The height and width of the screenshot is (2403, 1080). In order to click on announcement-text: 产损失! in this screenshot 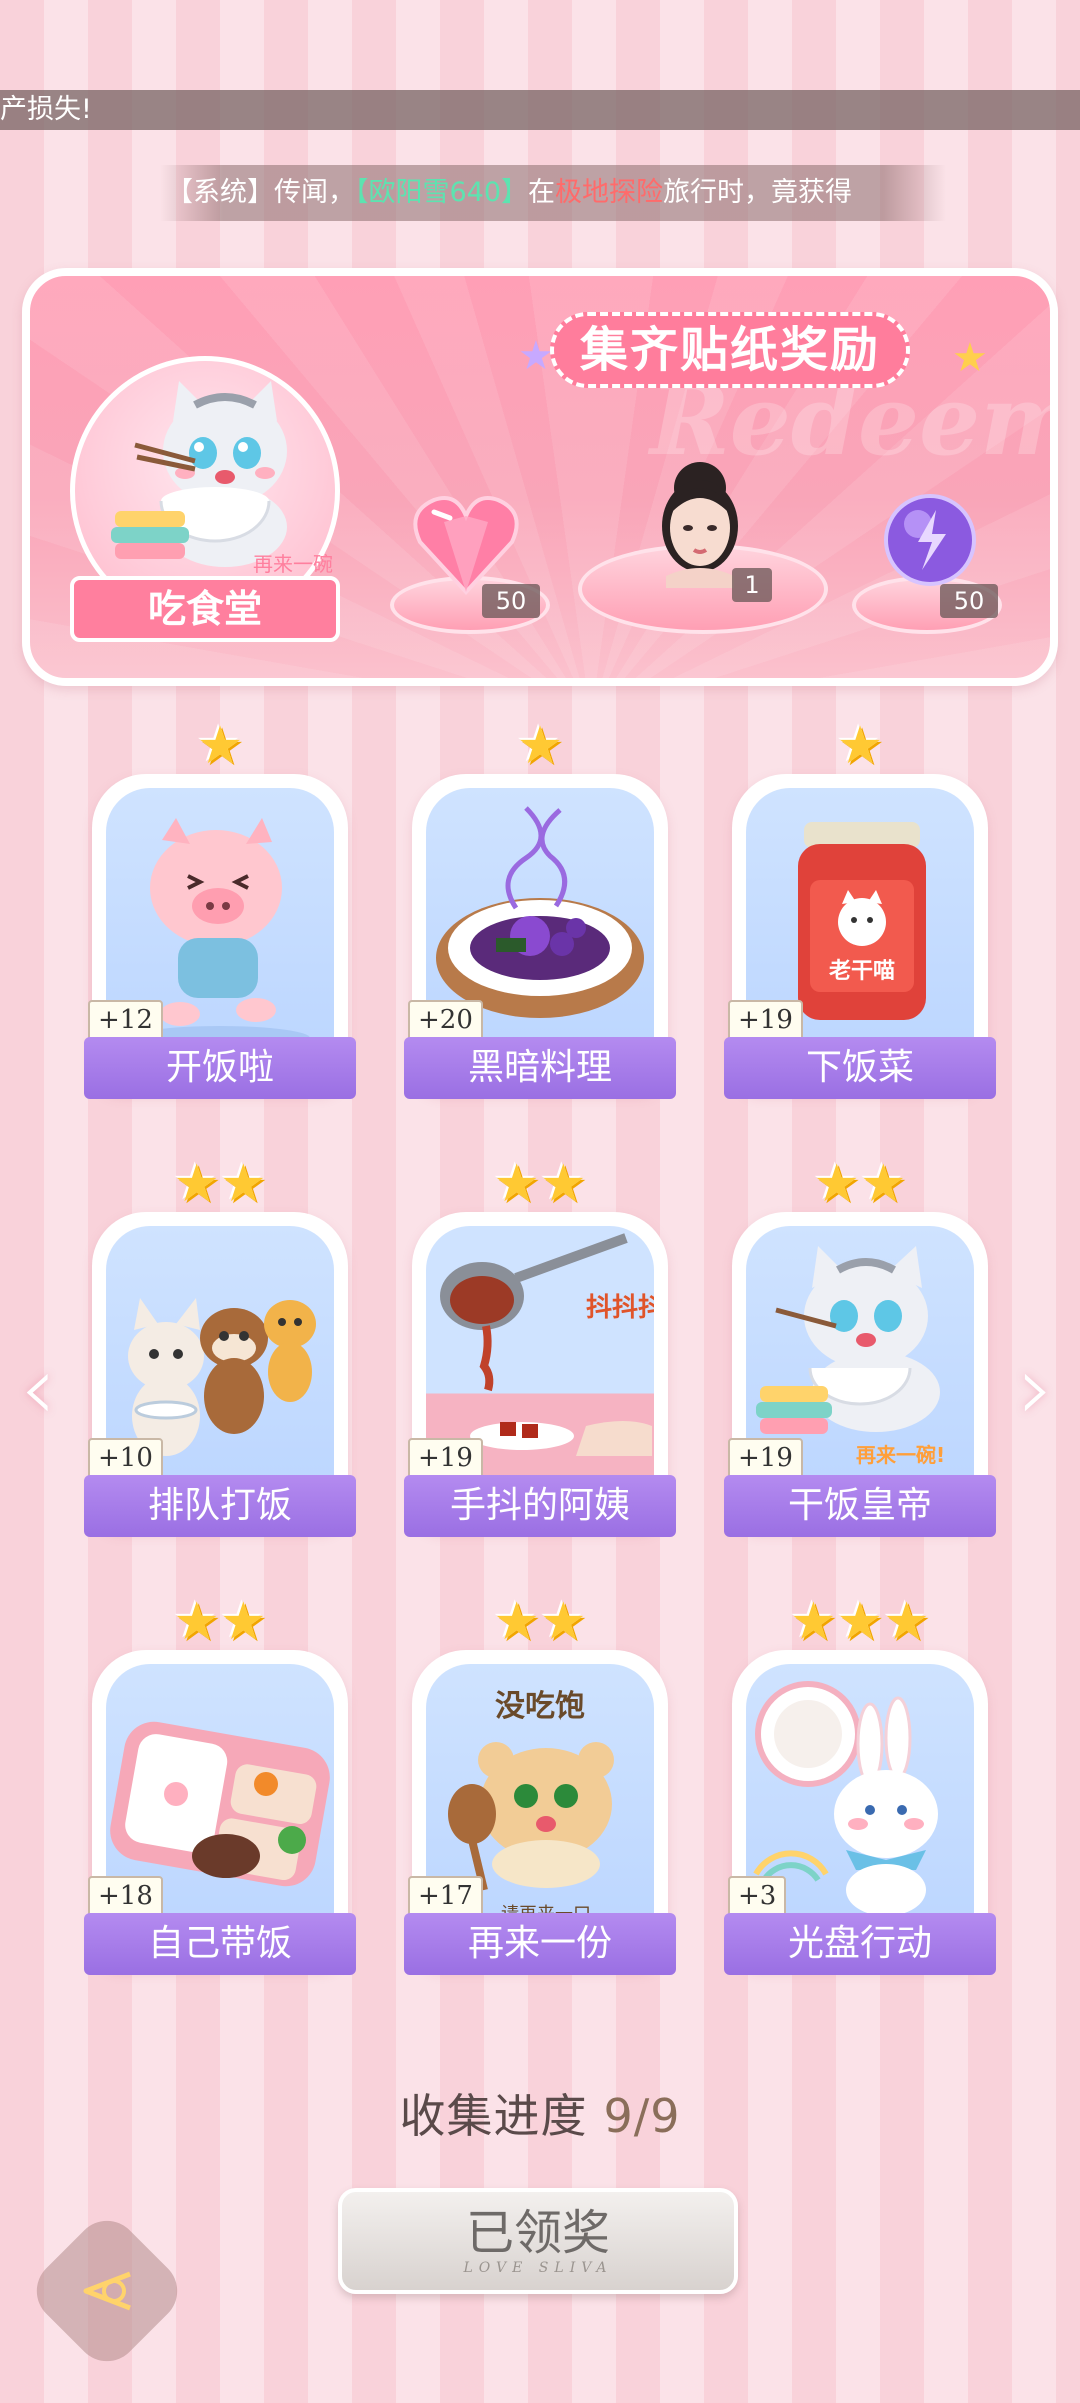, I will do `click(46, 109)`.